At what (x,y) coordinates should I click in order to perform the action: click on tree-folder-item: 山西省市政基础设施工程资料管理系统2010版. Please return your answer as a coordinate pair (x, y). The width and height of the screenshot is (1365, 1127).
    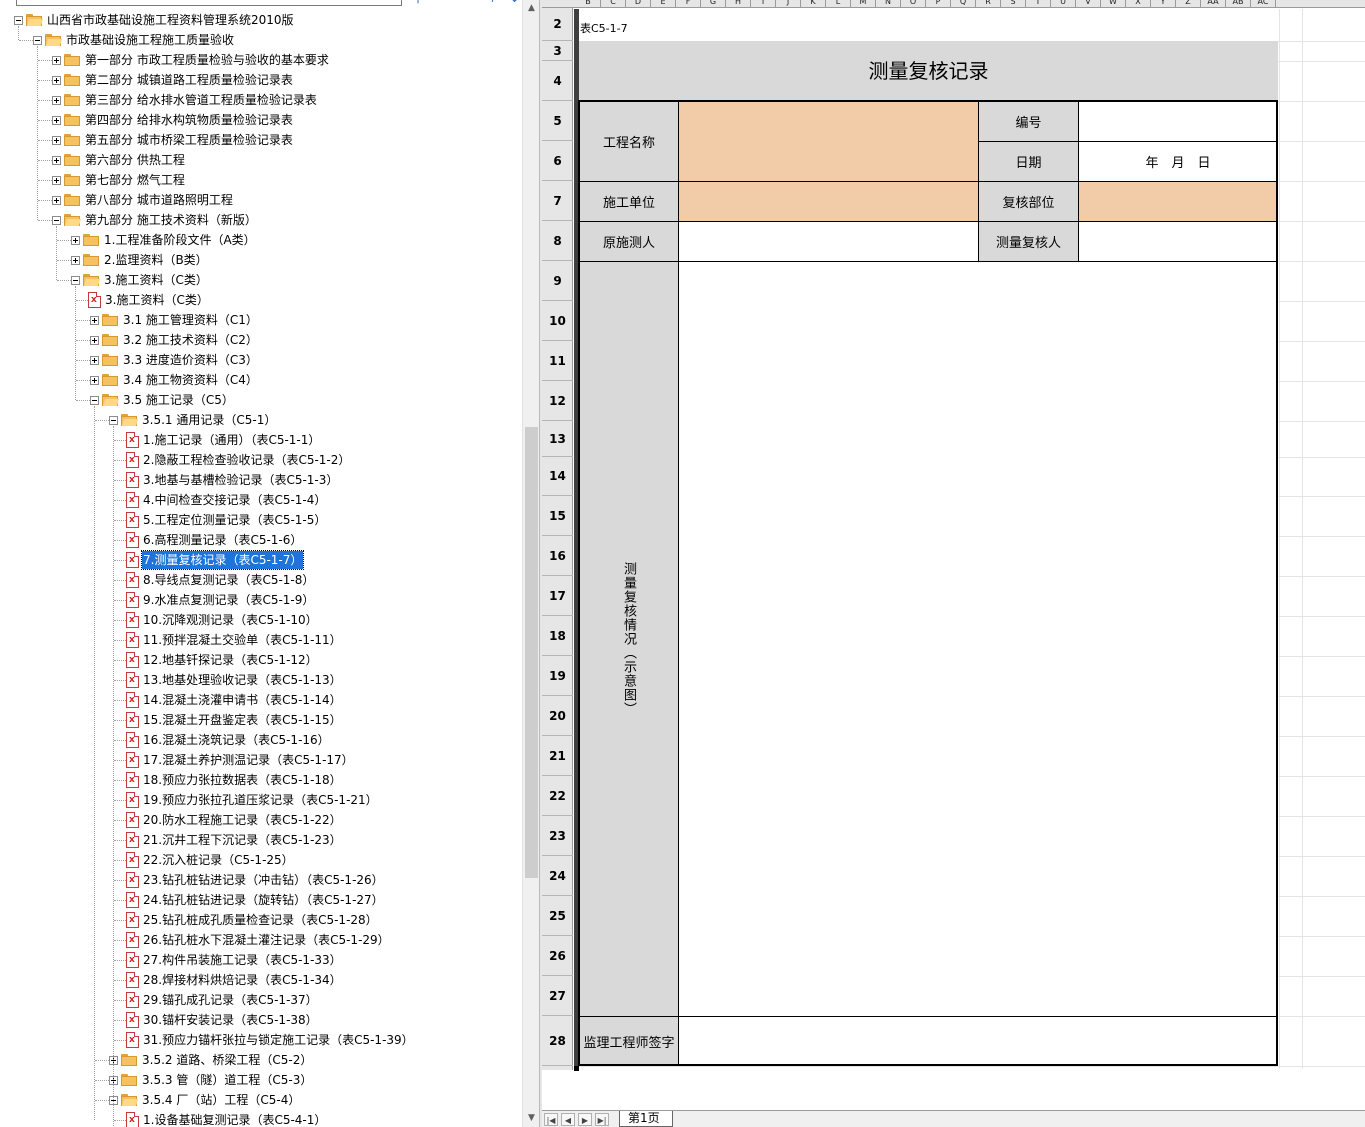
    Looking at the image, I should click on (260, 20).